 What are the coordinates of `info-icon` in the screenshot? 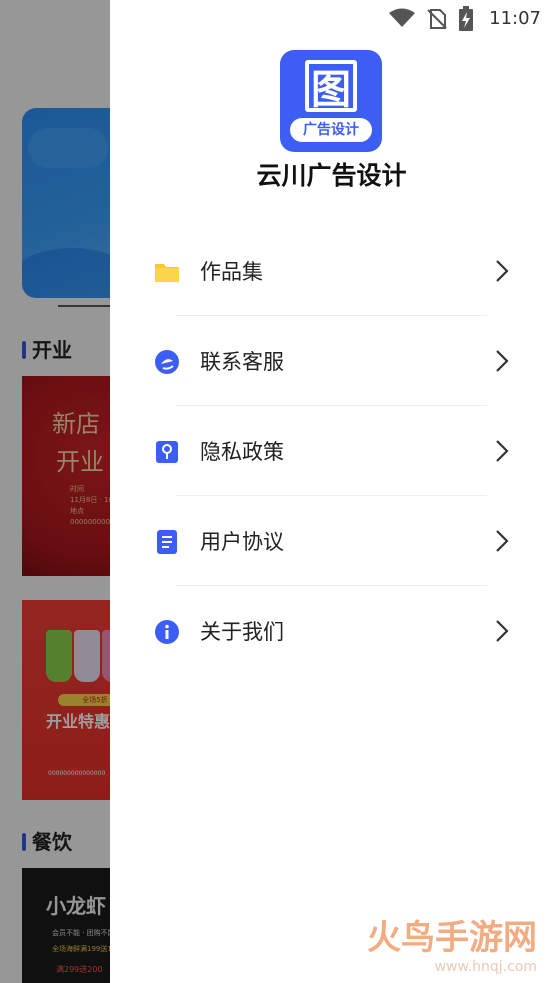 It's located at (167, 632).